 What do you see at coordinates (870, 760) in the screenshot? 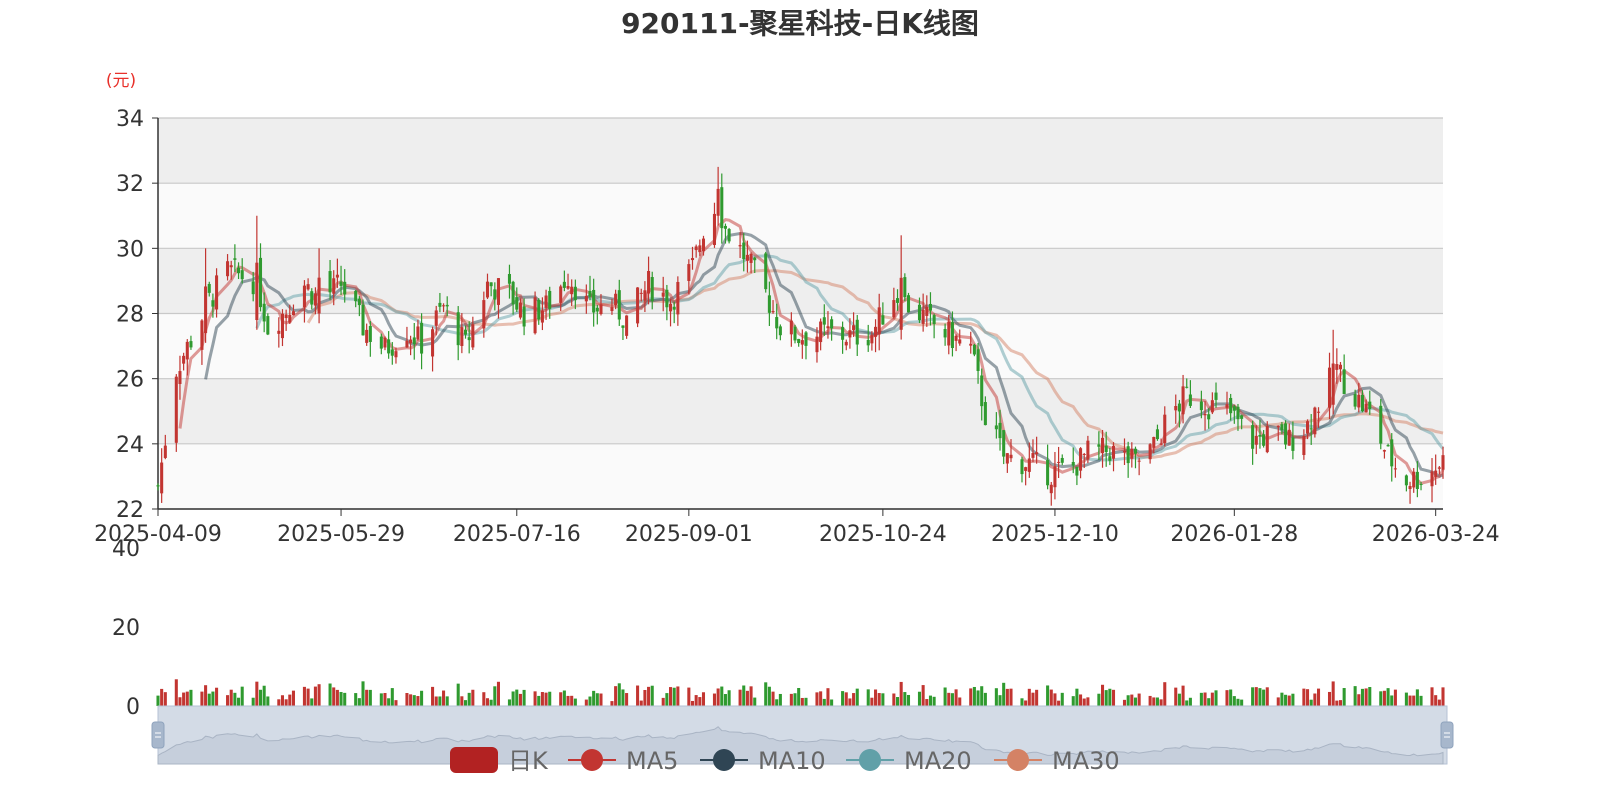
I see `legend-marker-ma20` at bounding box center [870, 760].